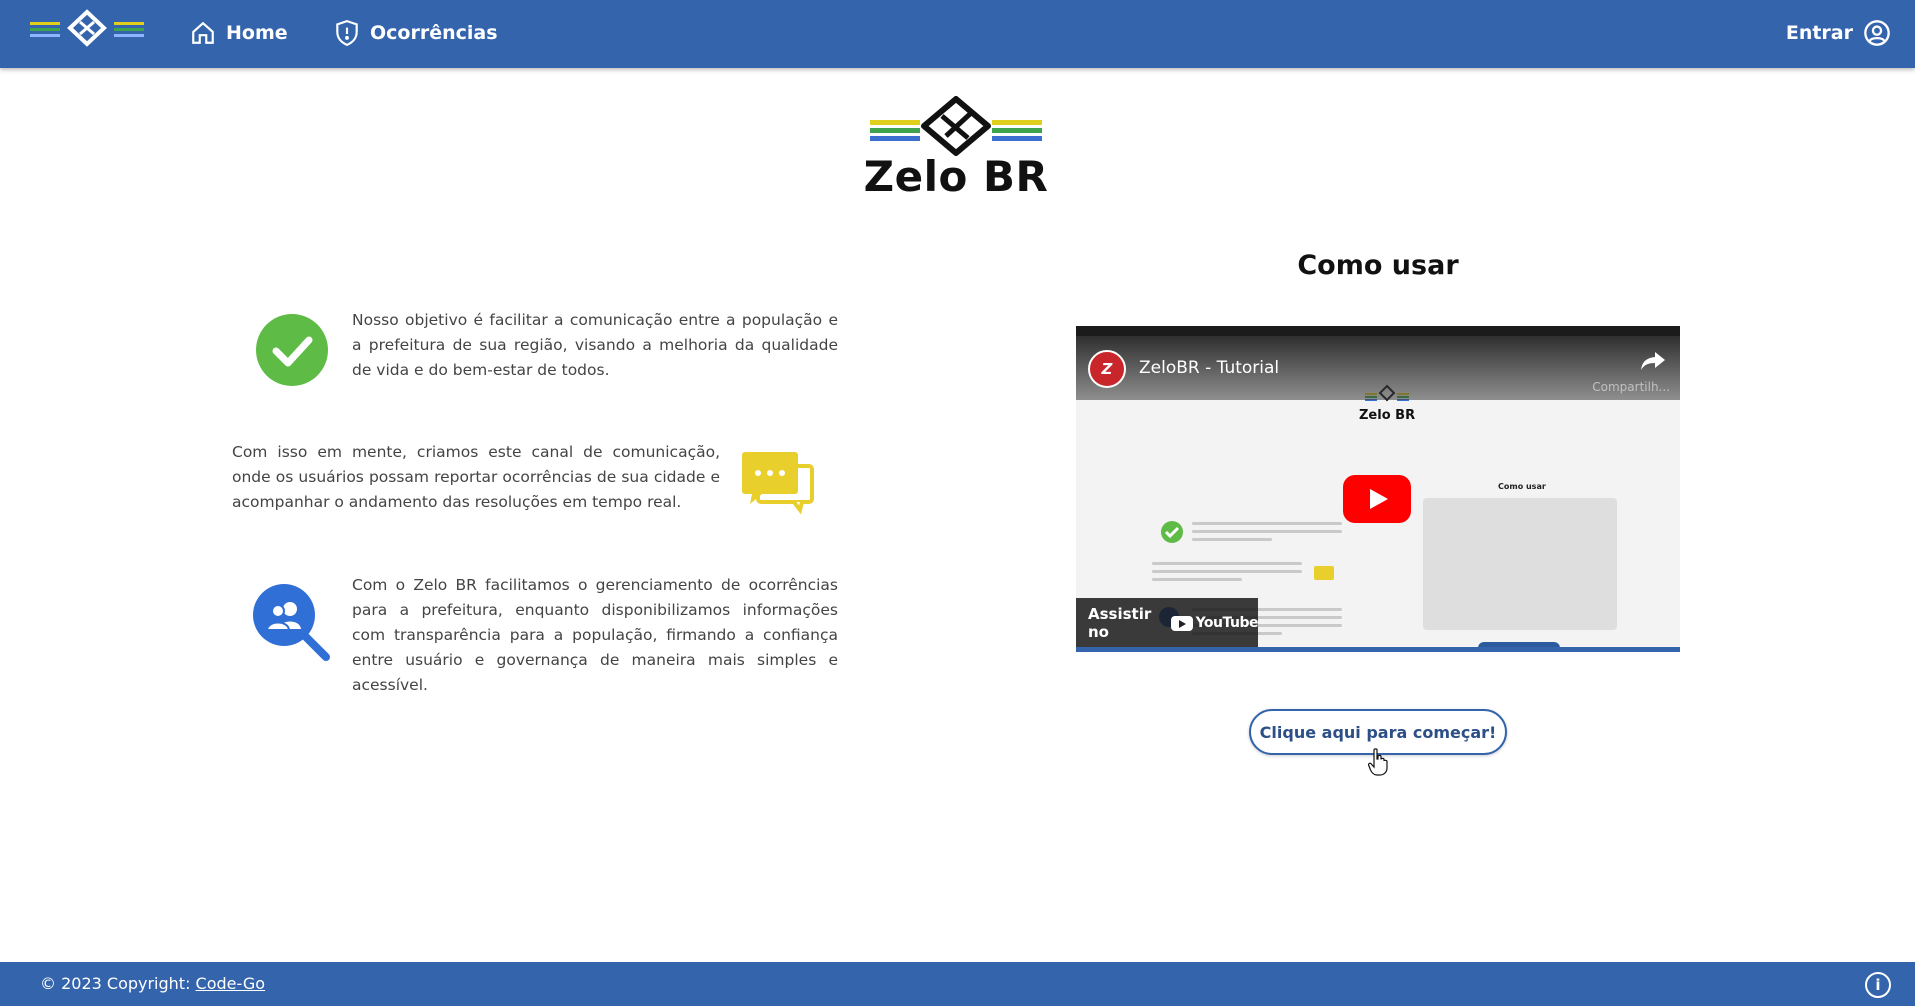  What do you see at coordinates (291, 622) in the screenshot?
I see `user-search-icon` at bounding box center [291, 622].